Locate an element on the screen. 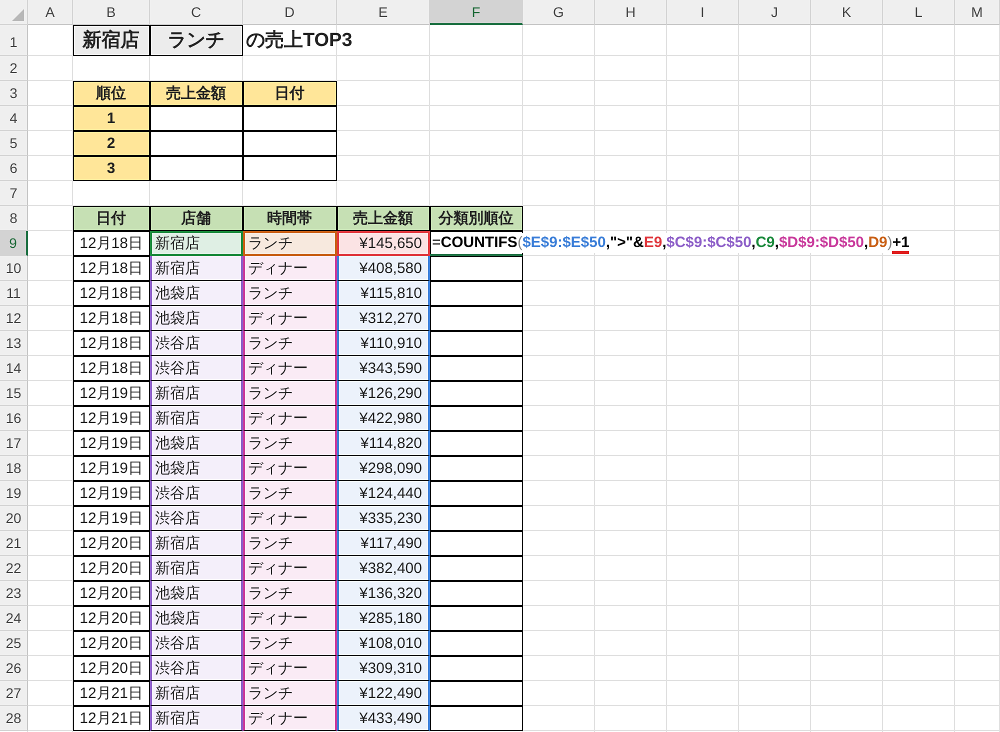 This screenshot has height=732, width=1000. table-cell: ¥110,910 is located at coordinates (383, 343).